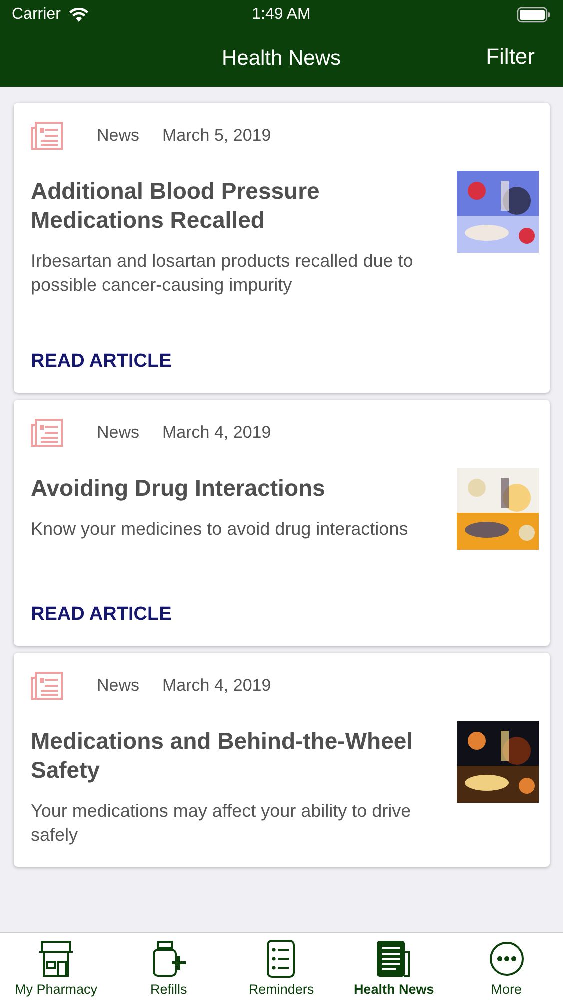 Image resolution: width=563 pixels, height=1000 pixels. Describe the element at coordinates (221, 823) in the screenshot. I see `article-summary: Your medications may affect your ability to drive safely` at that location.